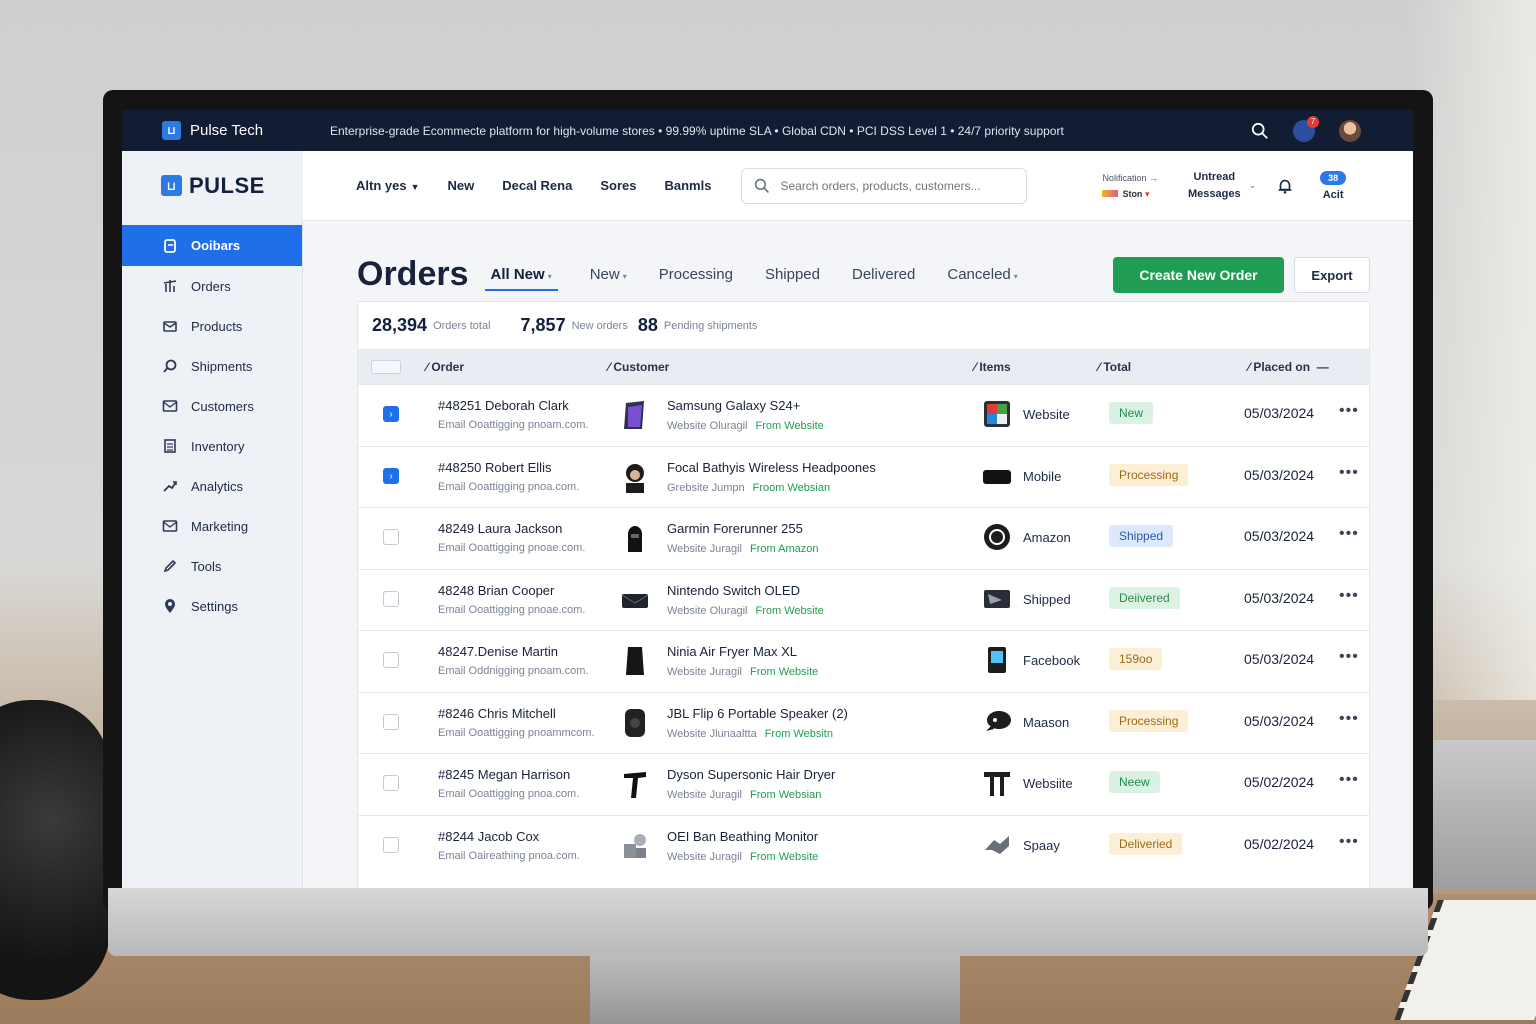 This screenshot has height=1024, width=1536. What do you see at coordinates (212, 406) in the screenshot?
I see `sidebar-item-customers: Customers` at bounding box center [212, 406].